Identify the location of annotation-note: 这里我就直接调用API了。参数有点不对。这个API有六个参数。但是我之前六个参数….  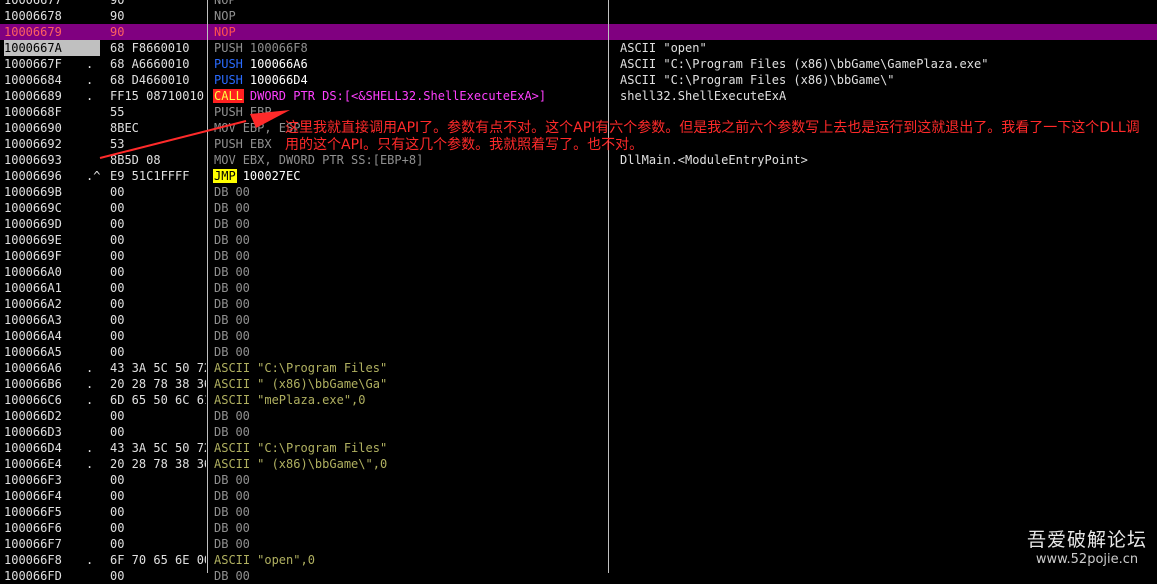
(712, 136).